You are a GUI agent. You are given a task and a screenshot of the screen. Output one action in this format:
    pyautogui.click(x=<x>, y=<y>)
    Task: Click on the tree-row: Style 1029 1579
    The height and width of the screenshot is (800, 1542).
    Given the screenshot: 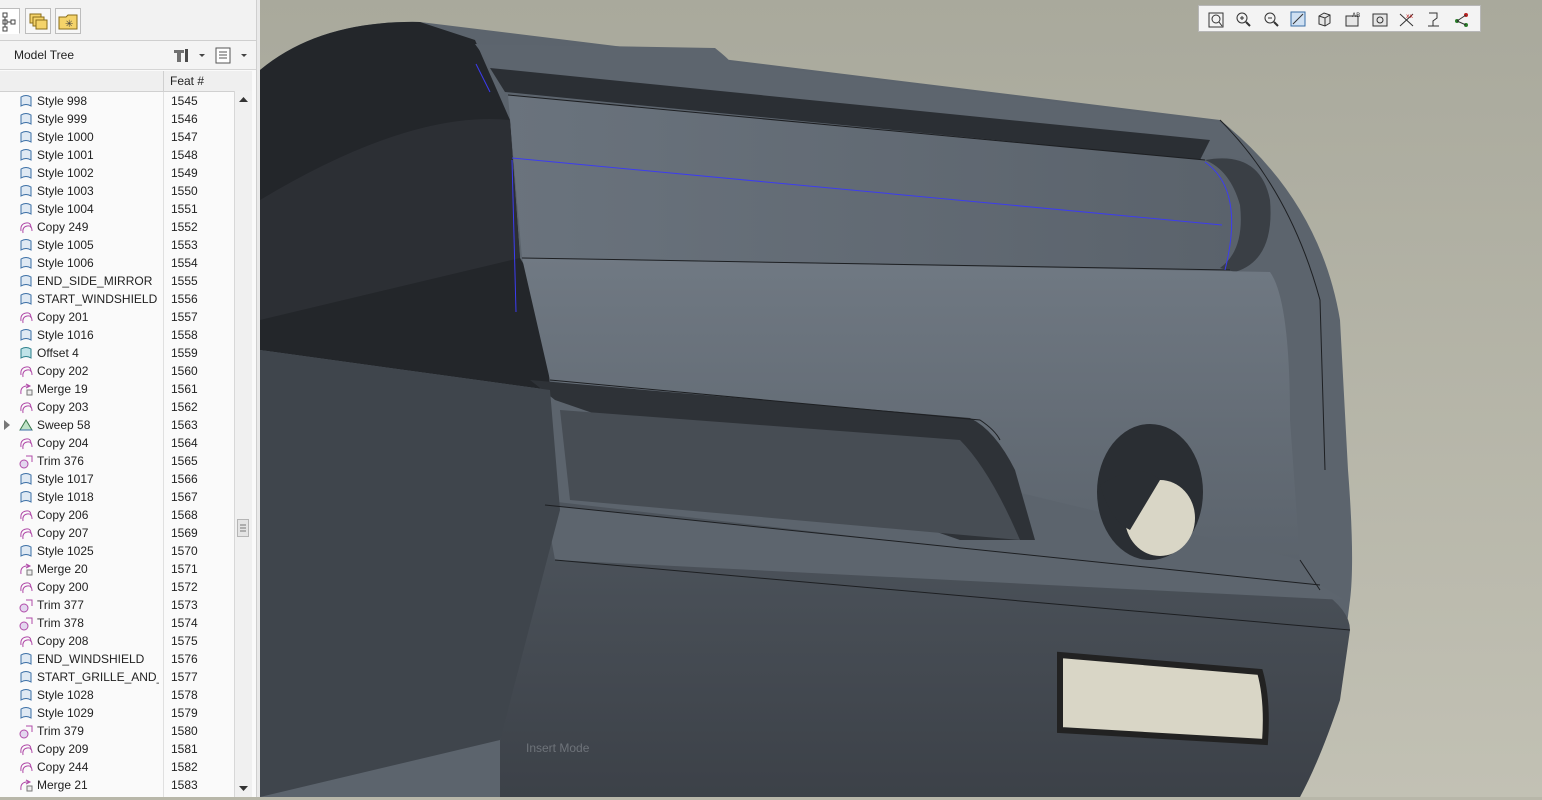 What is the action you would take?
    pyautogui.click(x=117, y=713)
    